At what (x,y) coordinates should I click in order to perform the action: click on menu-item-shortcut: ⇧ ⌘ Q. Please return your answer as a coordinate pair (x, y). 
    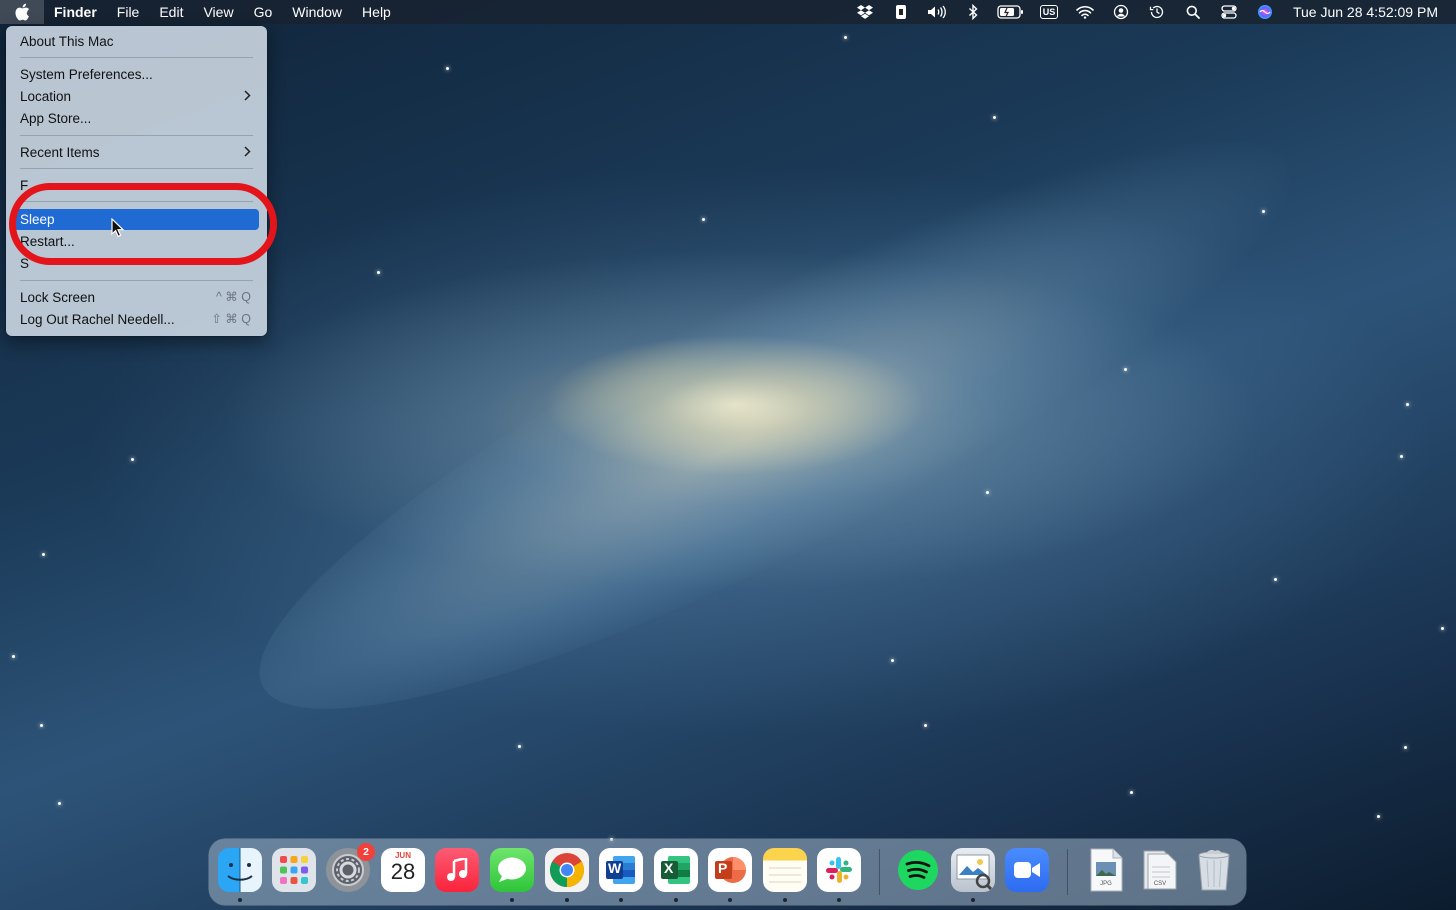
    Looking at the image, I should click on (231, 319).